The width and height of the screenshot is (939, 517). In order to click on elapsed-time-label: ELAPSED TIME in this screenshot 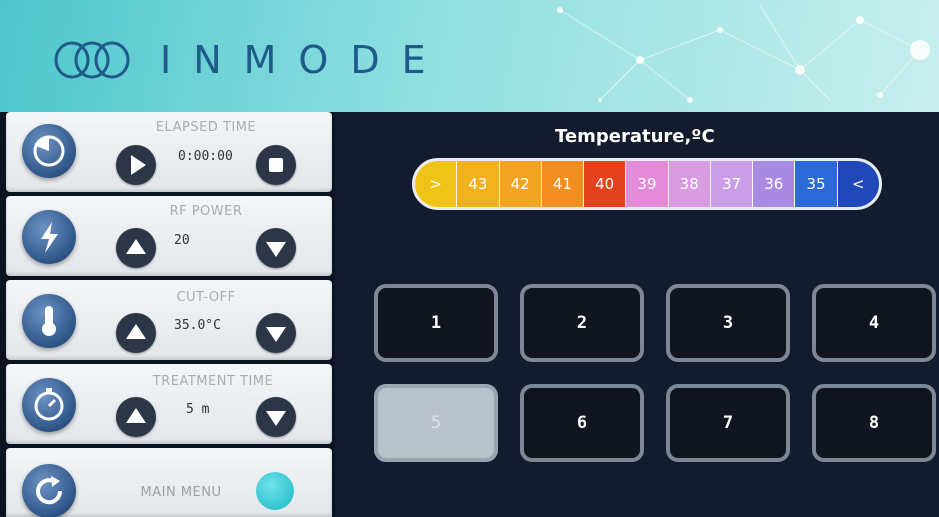, I will do `click(206, 127)`.